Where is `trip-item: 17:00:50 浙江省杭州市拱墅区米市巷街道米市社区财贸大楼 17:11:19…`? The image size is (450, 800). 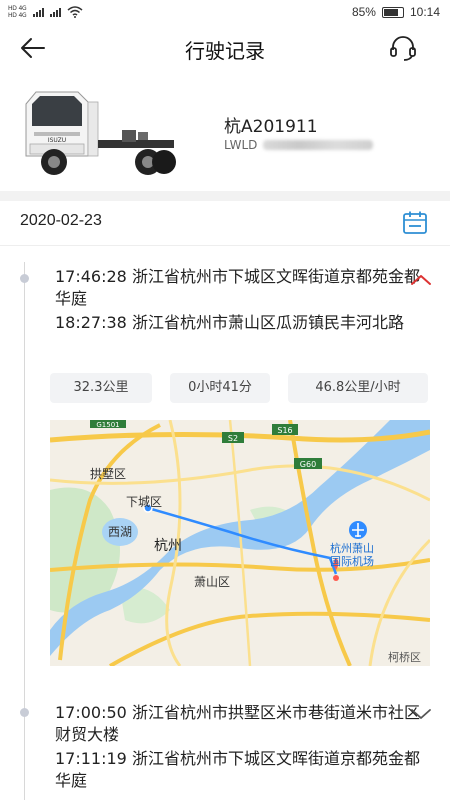
trip-item: 17:00:50 浙江省杭州市拱墅区米市巷街道米市社区财贸大楼 17:11:19… is located at coordinates (240, 747).